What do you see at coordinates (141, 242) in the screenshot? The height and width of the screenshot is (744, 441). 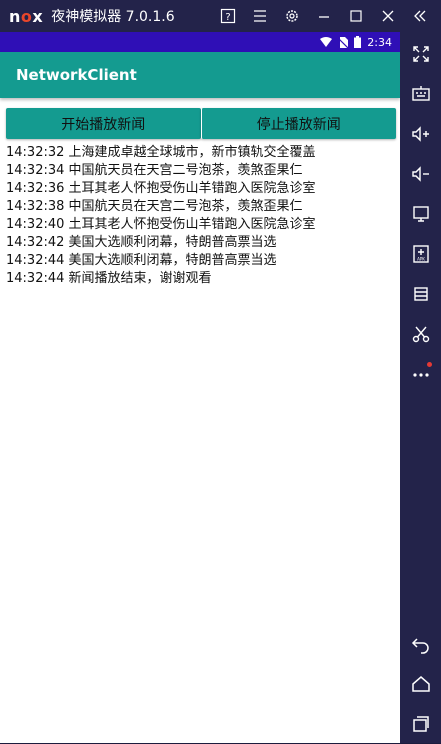 I see `log-line: 14:32:42 美国大选顺利闭幕，特朗普高票当选` at bounding box center [141, 242].